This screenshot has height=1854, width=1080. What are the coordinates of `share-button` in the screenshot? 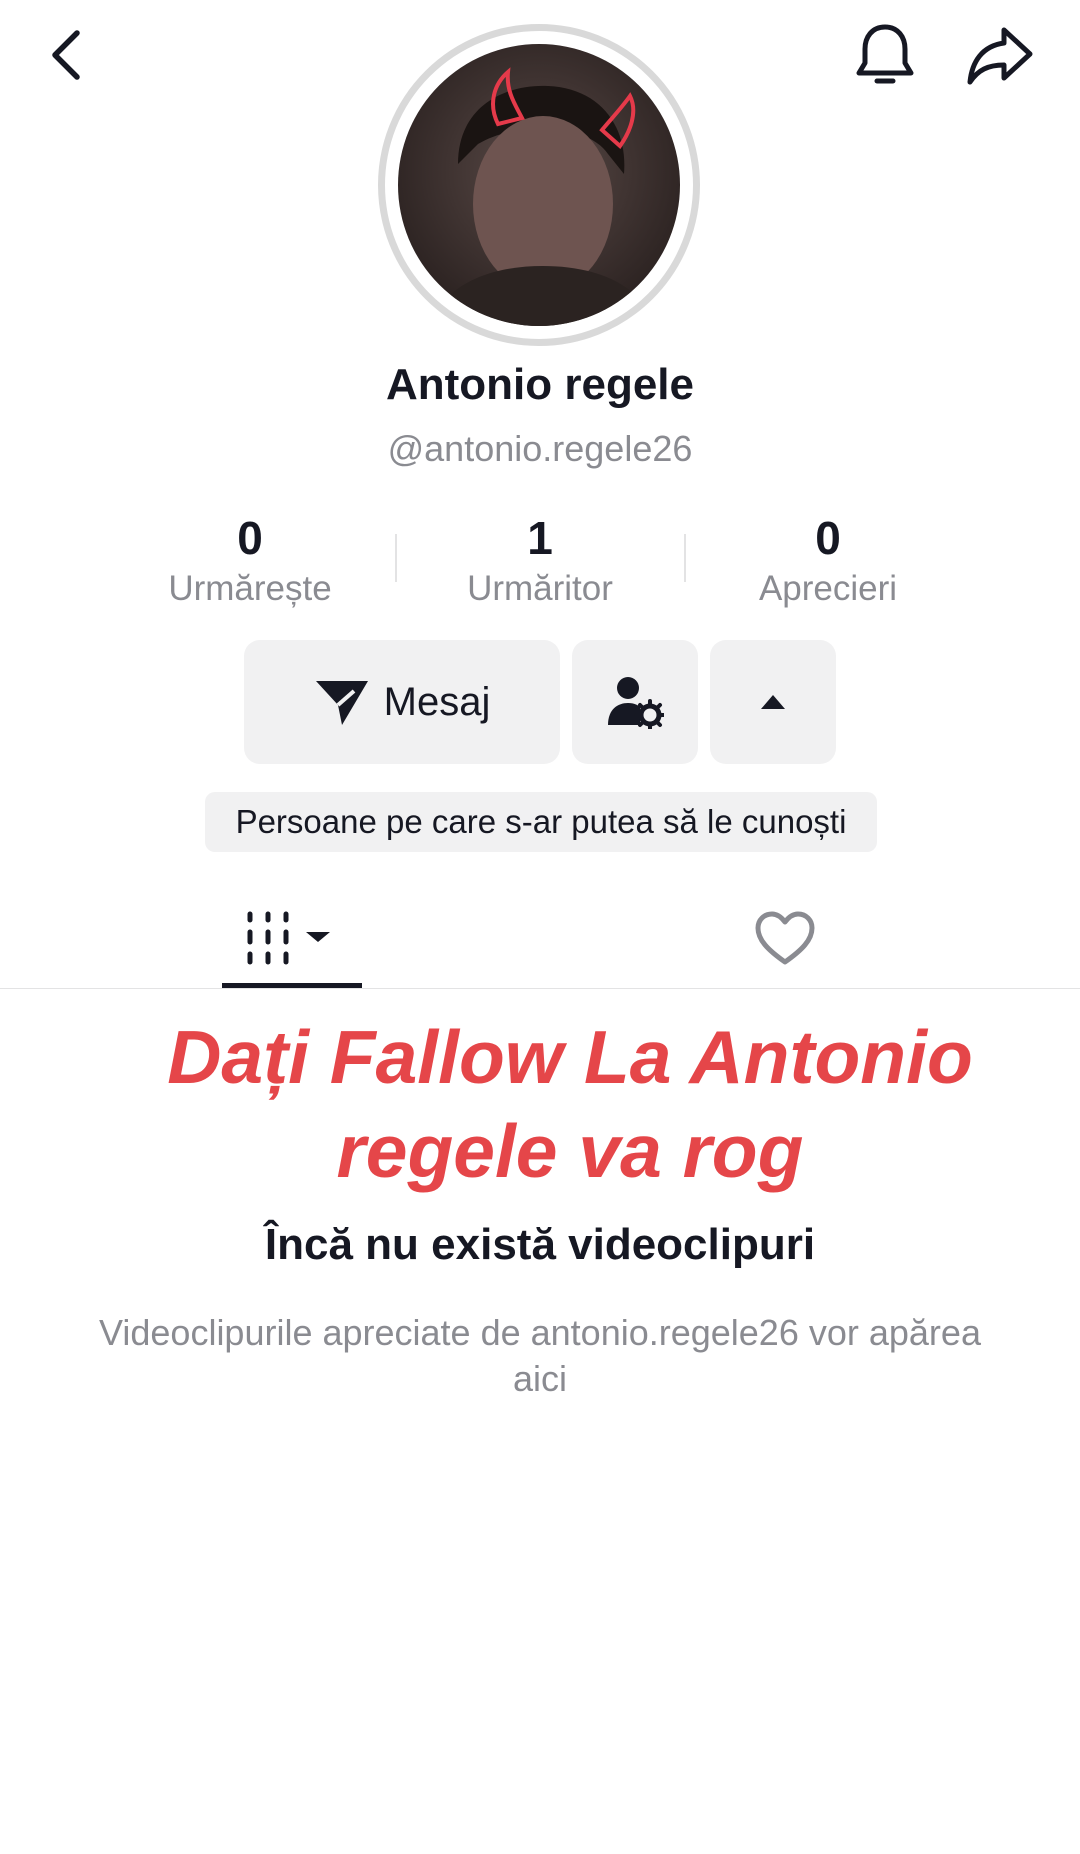 It's located at (1000, 56).